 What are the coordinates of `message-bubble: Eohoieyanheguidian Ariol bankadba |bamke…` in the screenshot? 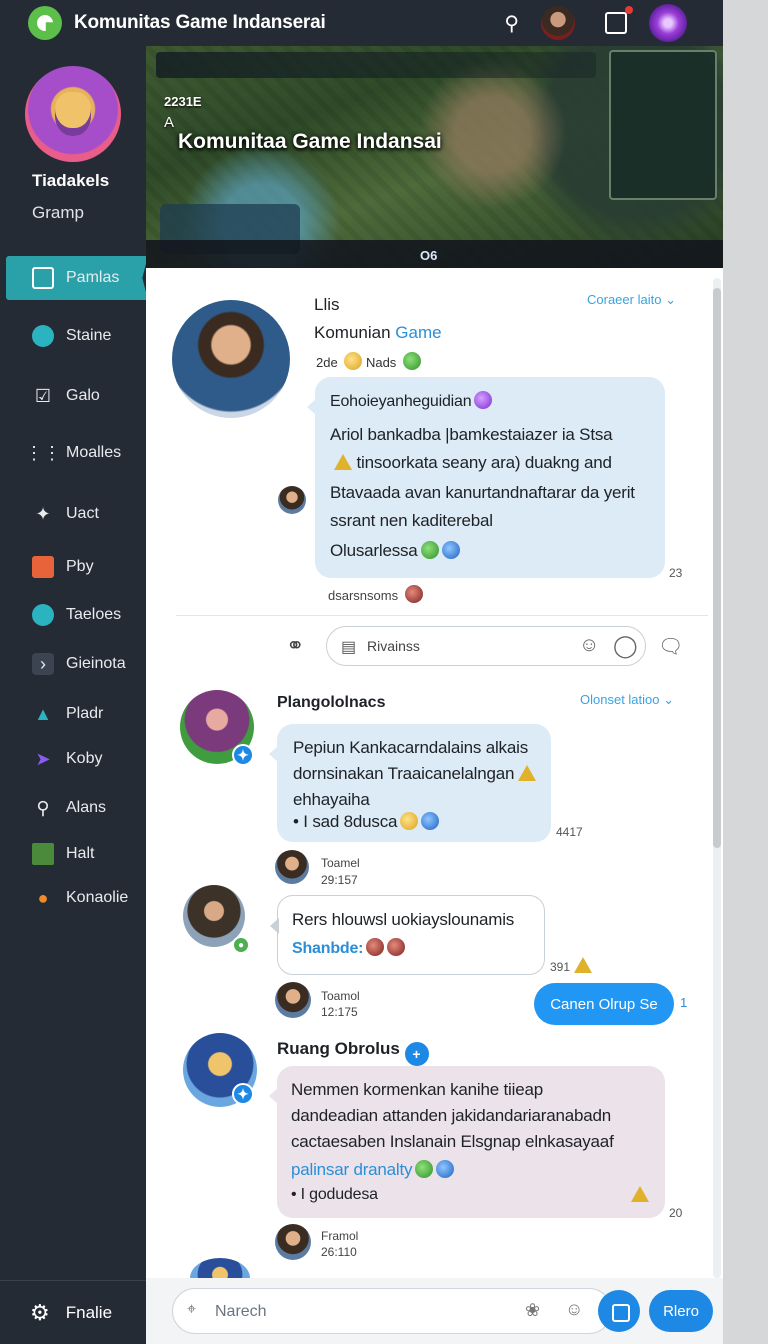 It's located at (486, 477).